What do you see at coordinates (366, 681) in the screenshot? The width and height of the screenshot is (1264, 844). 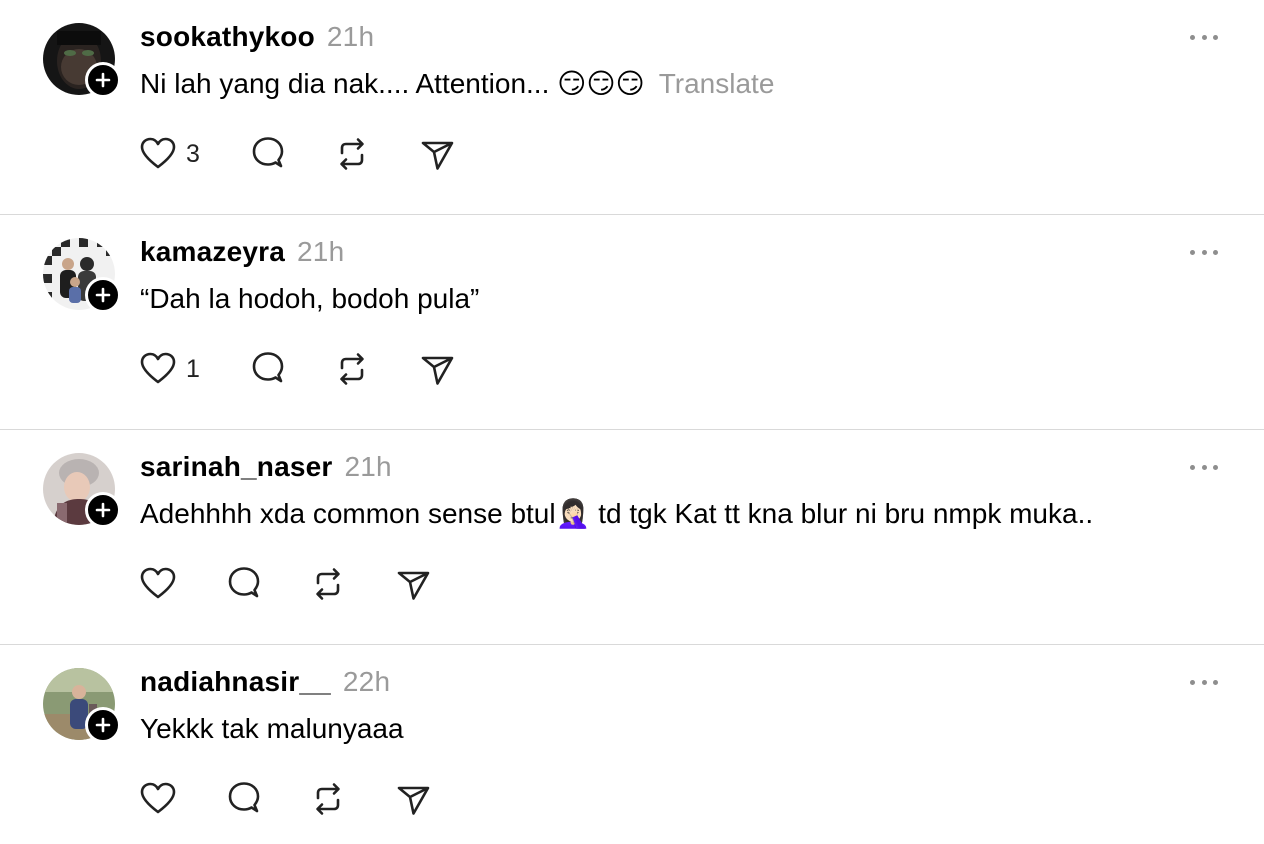 I see `timestamp: 22h` at bounding box center [366, 681].